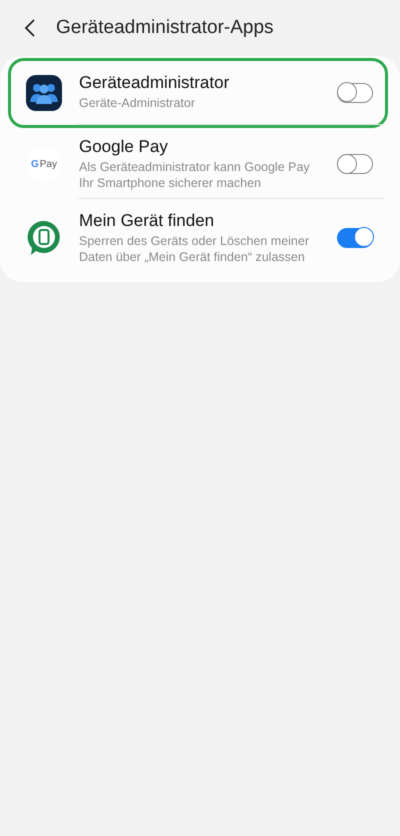  I want to click on app-description: Als Geräteadministrator kann Google Pay Ihr Smartphone sicherer machen, so click(195, 175).